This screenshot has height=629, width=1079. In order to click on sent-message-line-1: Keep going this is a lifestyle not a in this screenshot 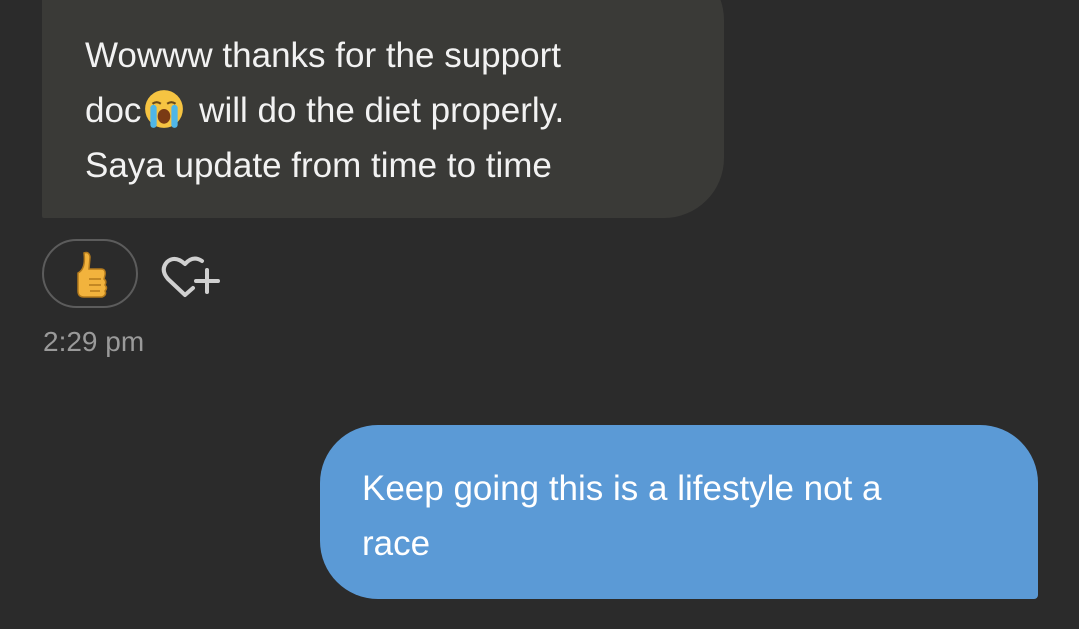, I will do `click(622, 488)`.